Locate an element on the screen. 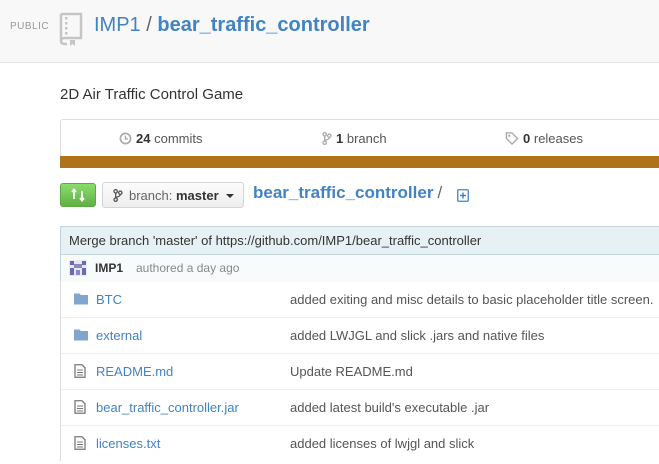  repo-description: 2D Air Traffic Control Game is located at coordinates (152, 94).